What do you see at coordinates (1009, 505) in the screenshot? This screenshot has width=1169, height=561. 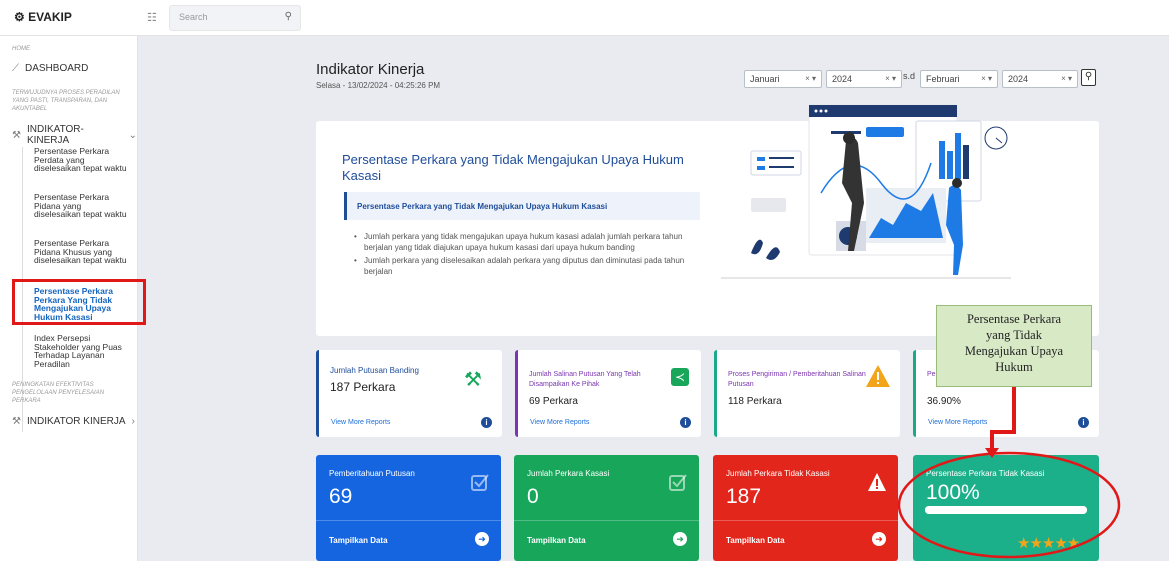 I see `annotation-ellipse` at bounding box center [1009, 505].